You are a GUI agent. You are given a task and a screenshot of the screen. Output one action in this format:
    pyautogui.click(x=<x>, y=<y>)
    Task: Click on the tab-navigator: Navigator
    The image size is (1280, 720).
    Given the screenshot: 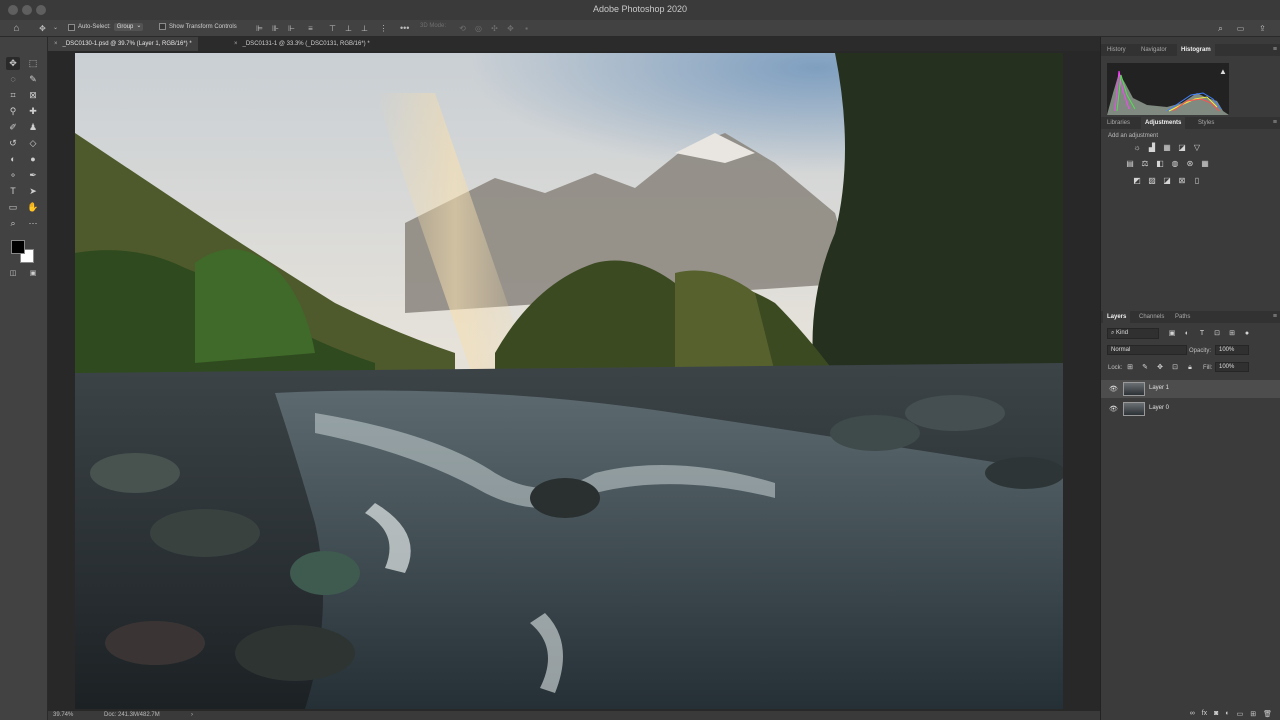 What is the action you would take?
    pyautogui.click(x=1154, y=50)
    